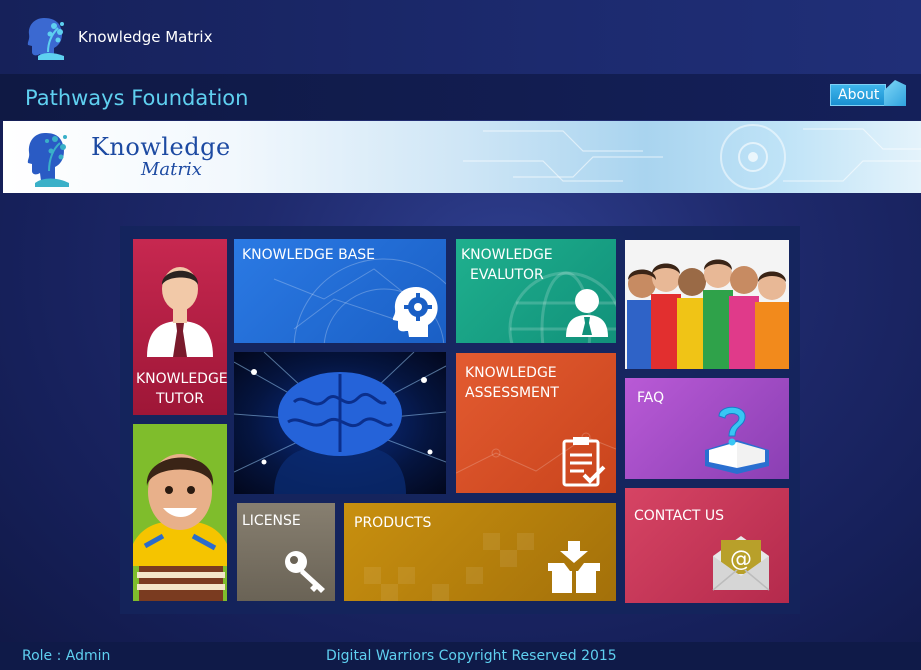 This screenshot has width=921, height=670. I want to click on circuit-decoration, so click(692, 157).